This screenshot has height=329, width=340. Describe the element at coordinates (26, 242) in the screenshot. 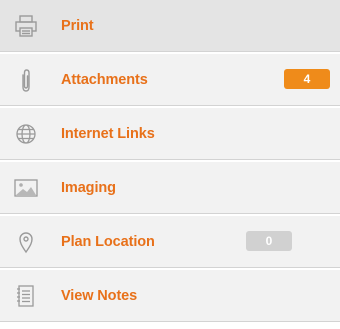

I see `location-pin-icon` at that location.